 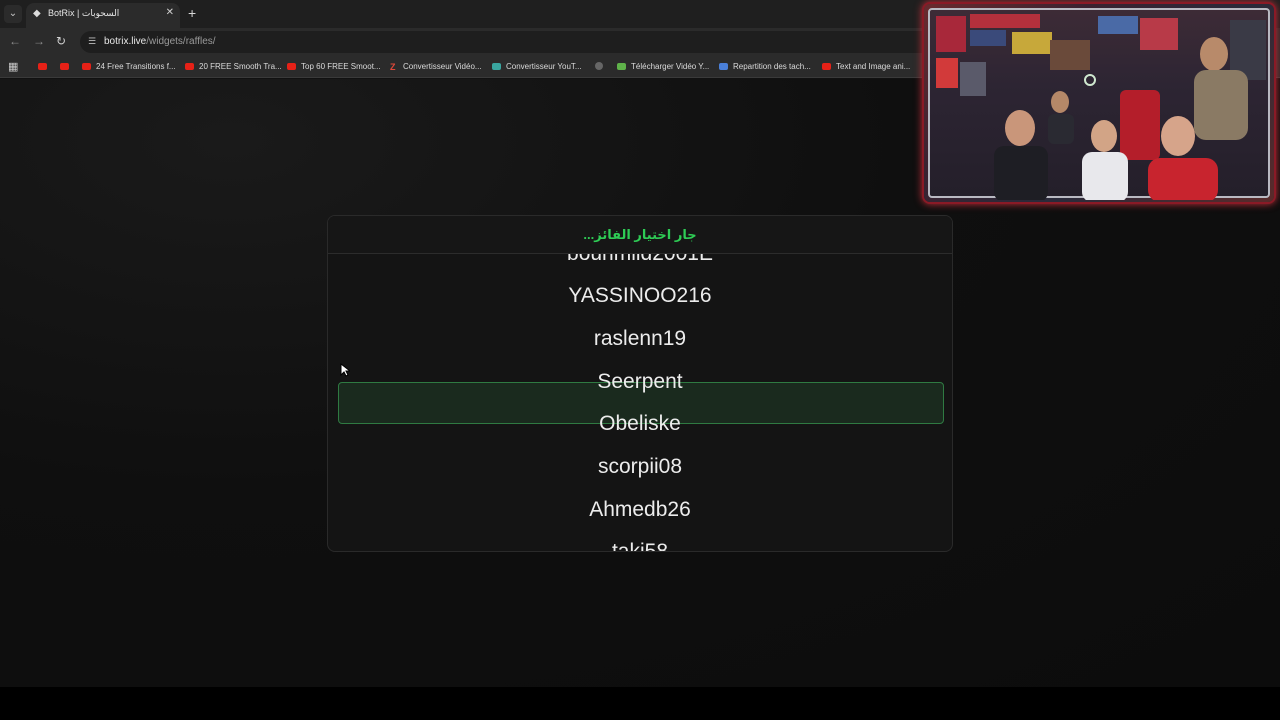 I want to click on raffle-entry: raslenn19, so click(x=640, y=339).